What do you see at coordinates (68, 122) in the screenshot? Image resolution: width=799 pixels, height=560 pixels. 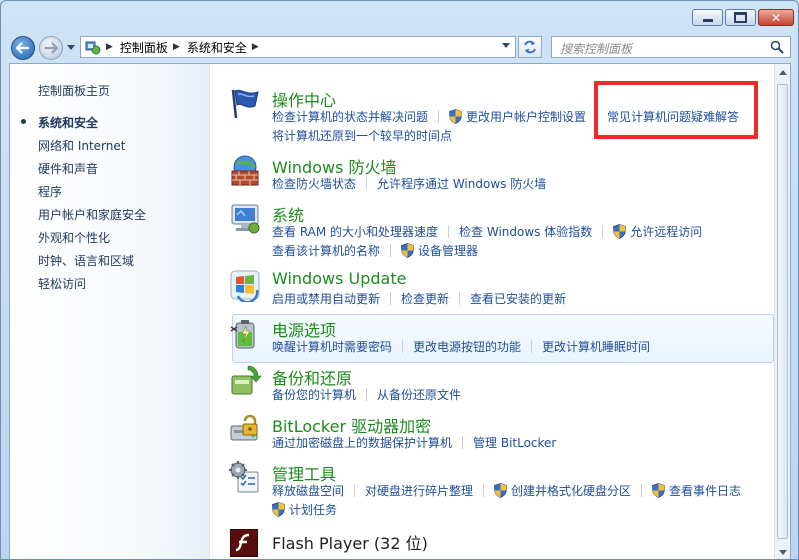 I see `sidebar-item-system-security: 系统和安全` at bounding box center [68, 122].